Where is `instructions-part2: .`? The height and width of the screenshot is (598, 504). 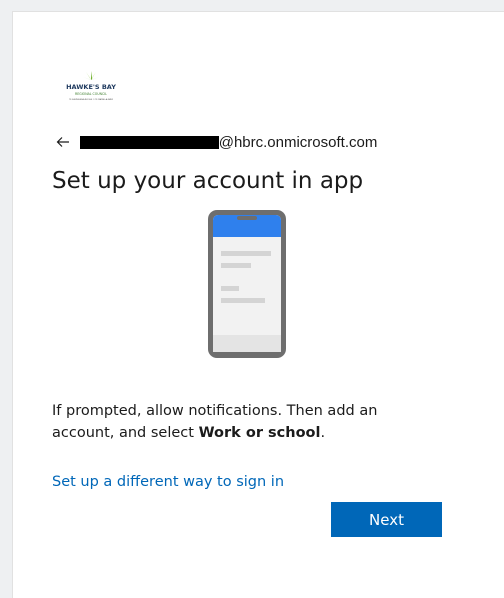
instructions-part2: . is located at coordinates (323, 433).